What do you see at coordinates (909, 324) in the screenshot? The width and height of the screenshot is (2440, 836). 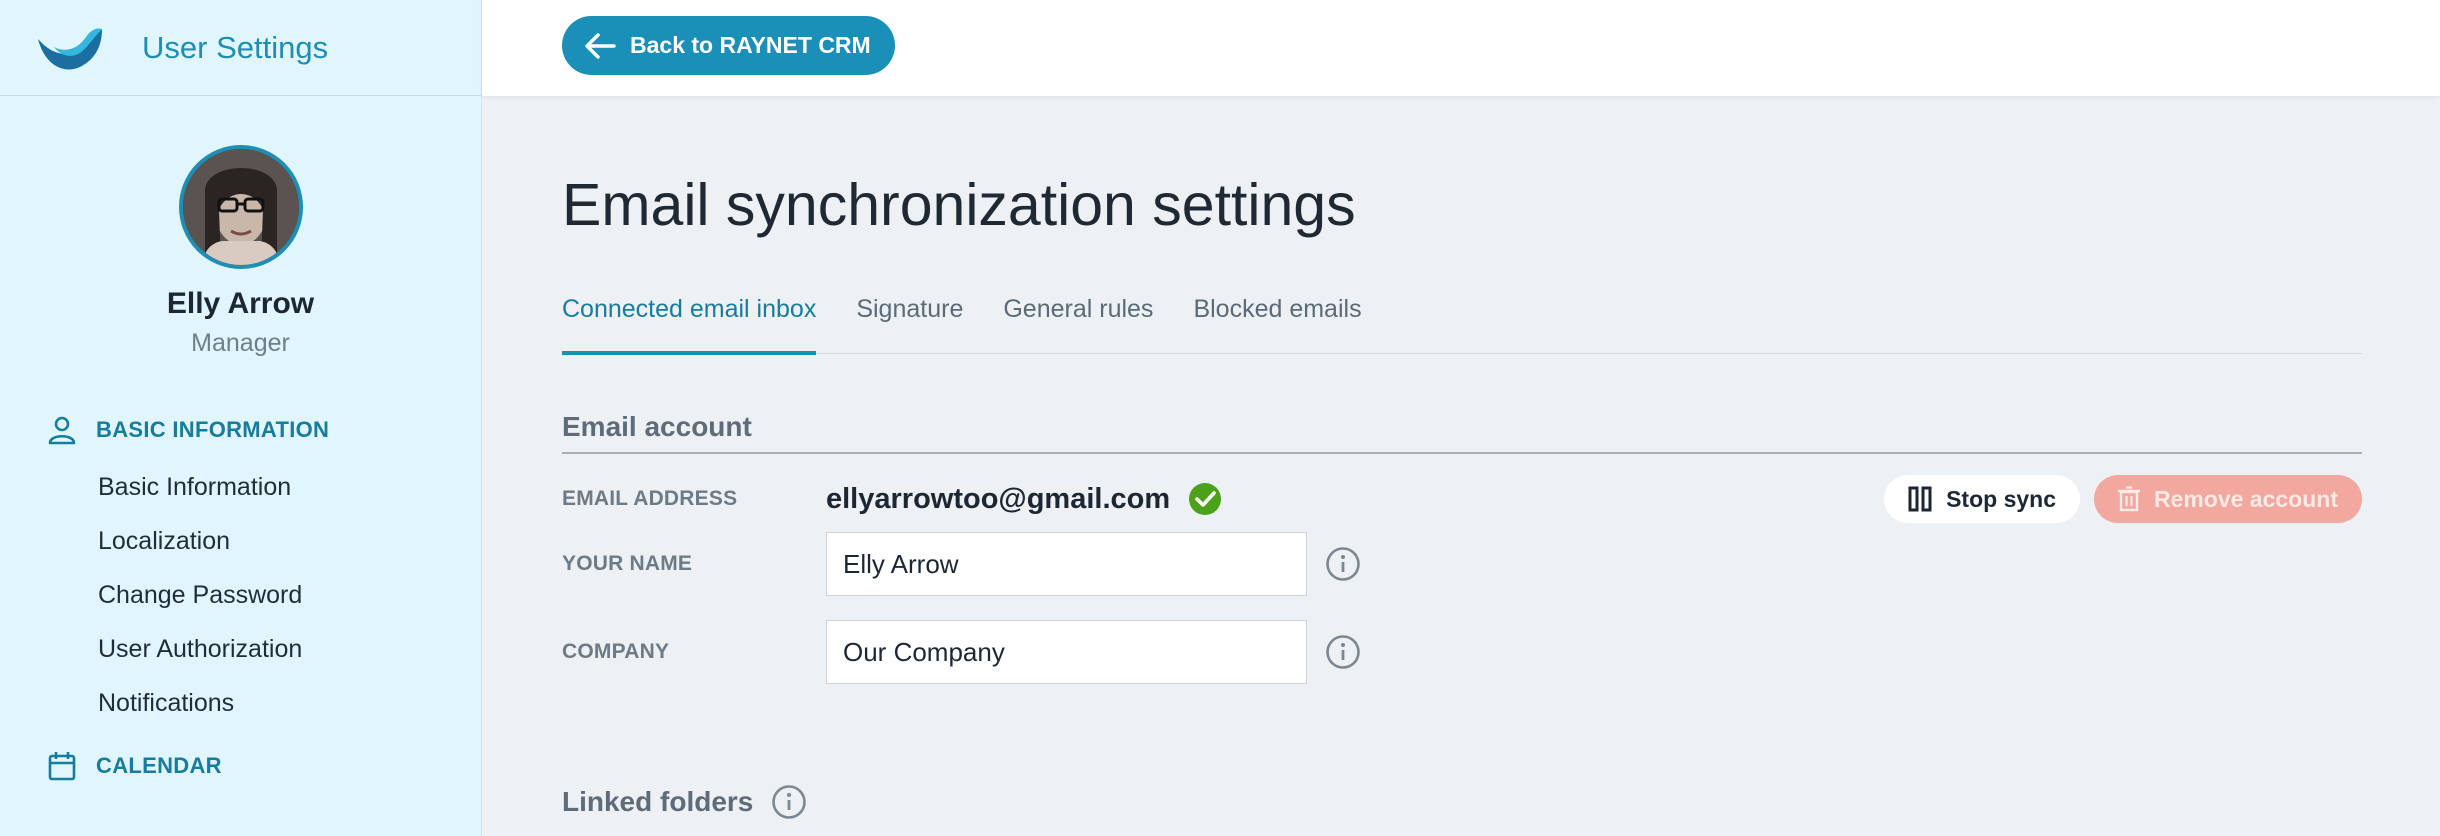 I see `tab-signature: Signature` at bounding box center [909, 324].